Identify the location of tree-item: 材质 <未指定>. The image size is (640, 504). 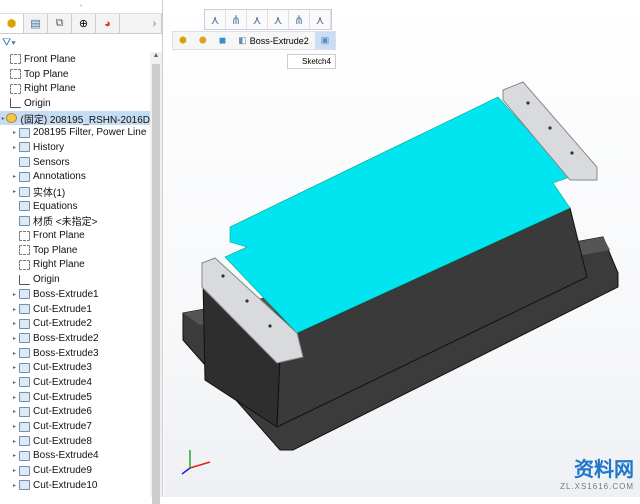
(75, 221).